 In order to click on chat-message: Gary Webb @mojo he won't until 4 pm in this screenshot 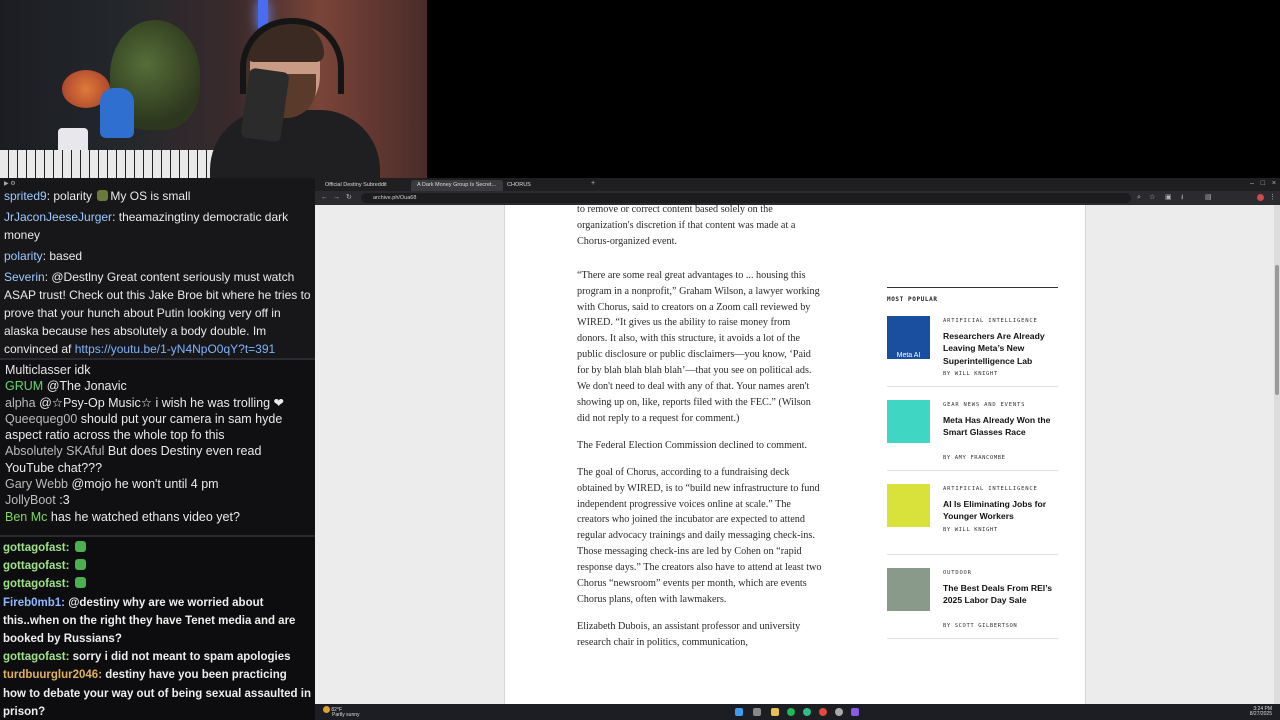, I will do `click(157, 484)`.